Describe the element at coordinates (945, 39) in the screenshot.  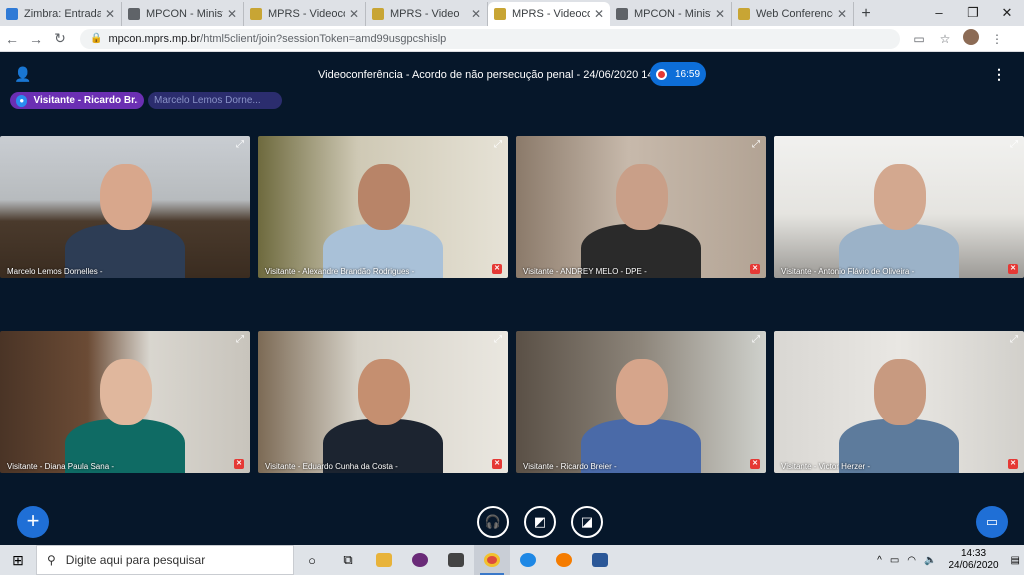
I see `bookmark-star-icon: ☆` at that location.